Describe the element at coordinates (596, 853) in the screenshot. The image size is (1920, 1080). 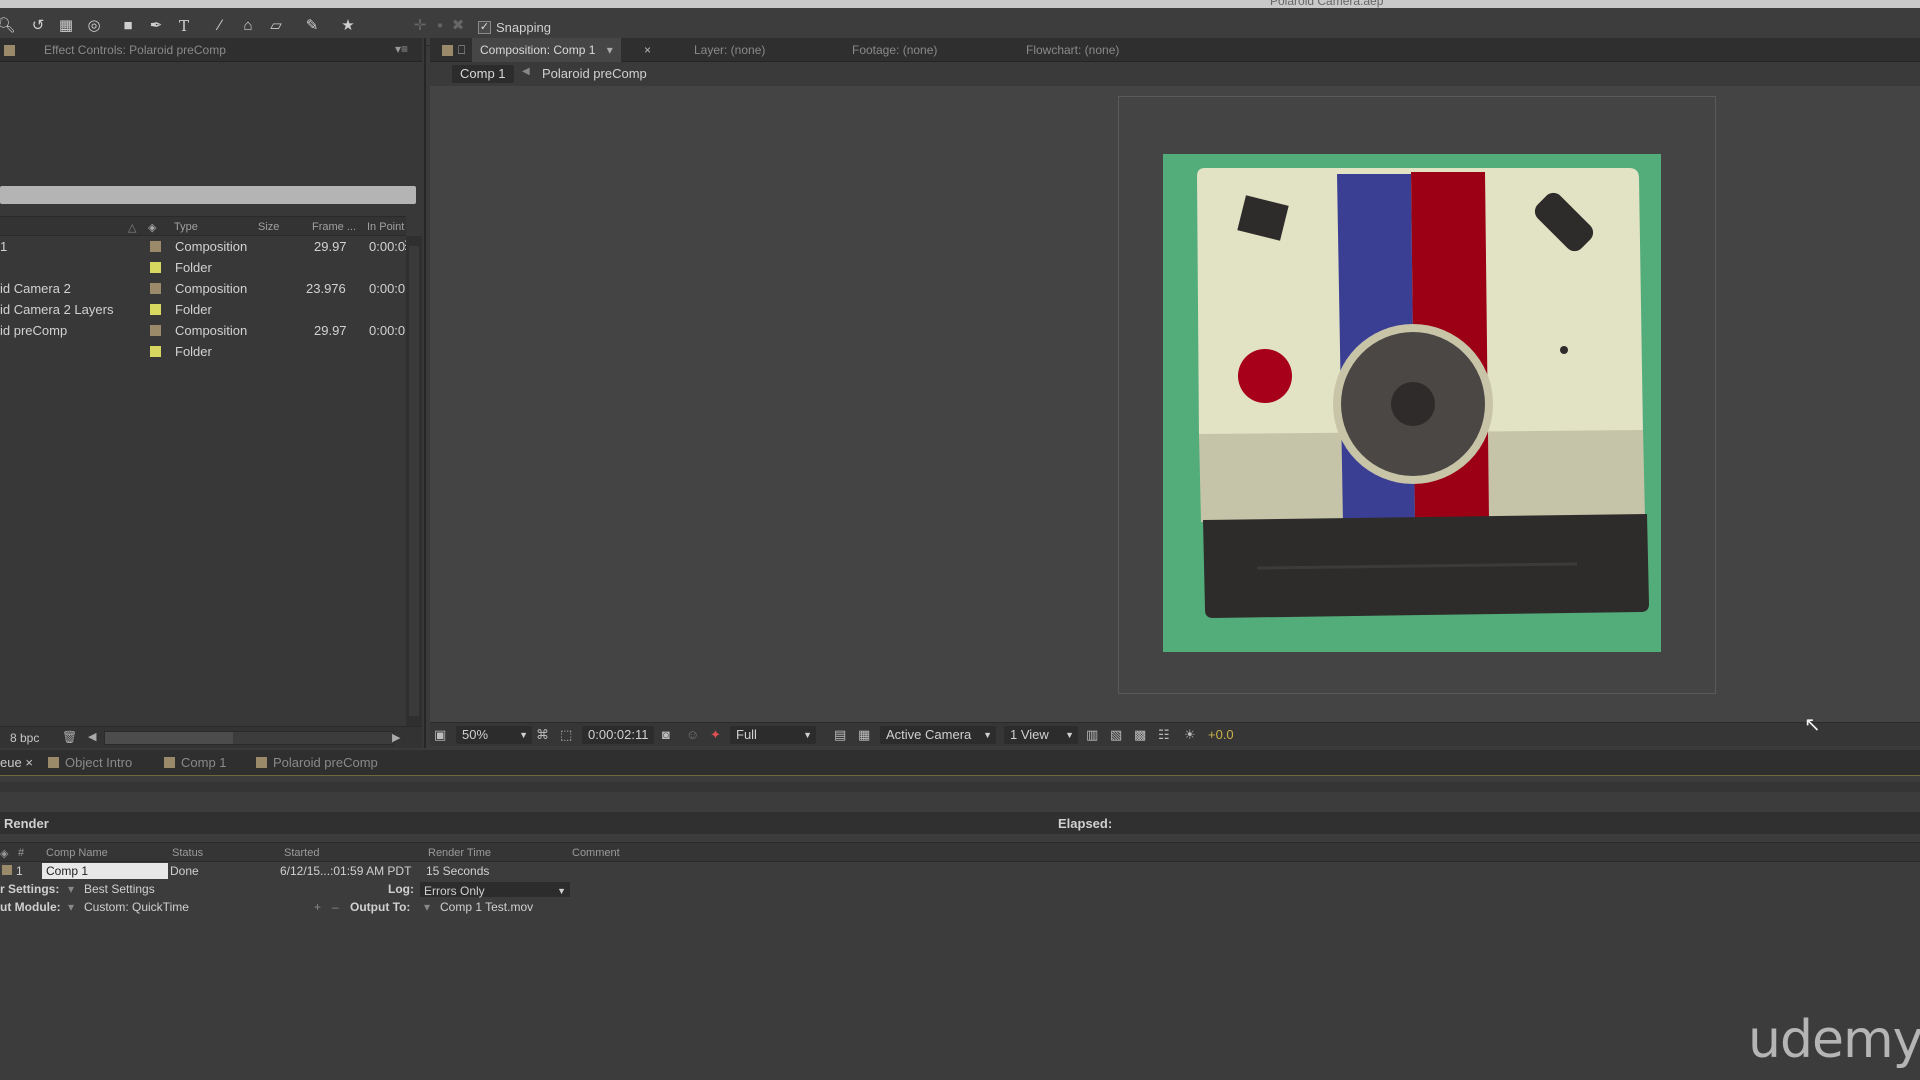
I see `column-comment: Comment` at that location.